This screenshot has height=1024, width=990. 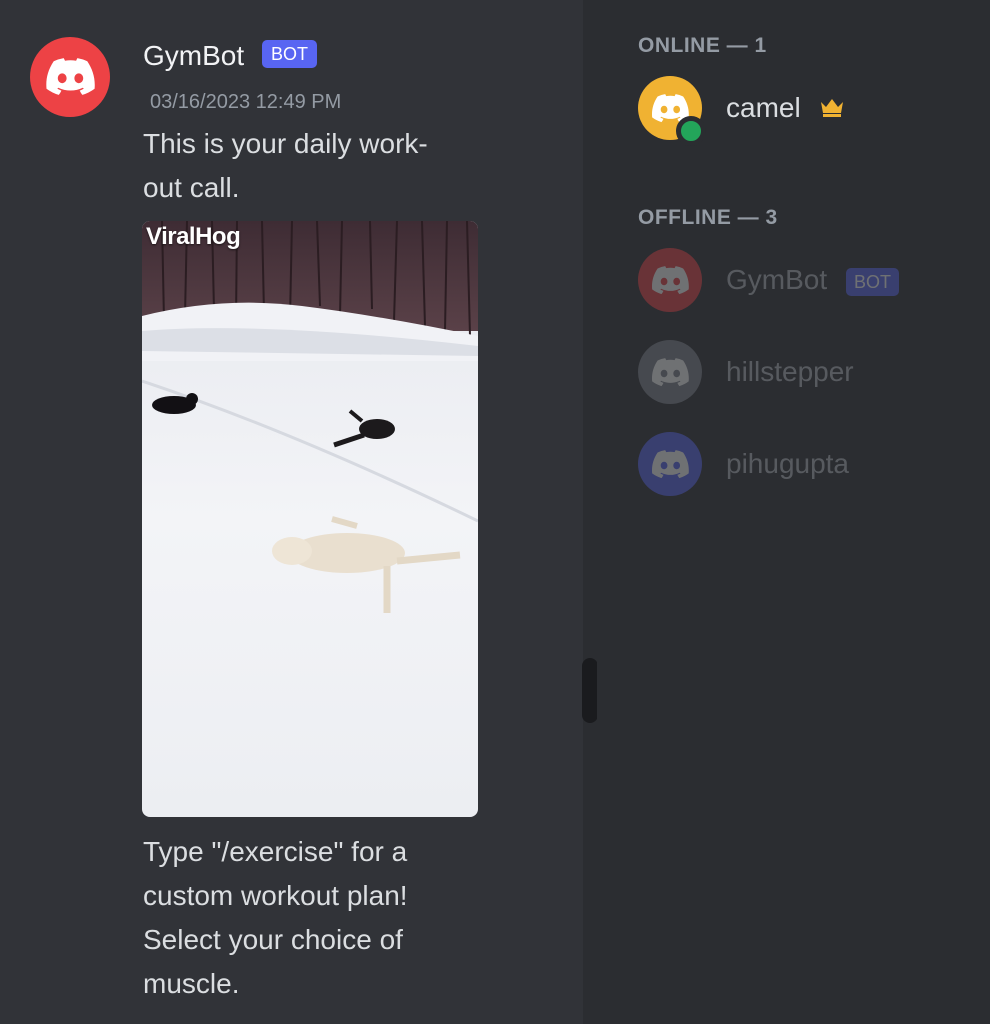 I want to click on chat-scrollbar-thumb, so click(x=590, y=690).